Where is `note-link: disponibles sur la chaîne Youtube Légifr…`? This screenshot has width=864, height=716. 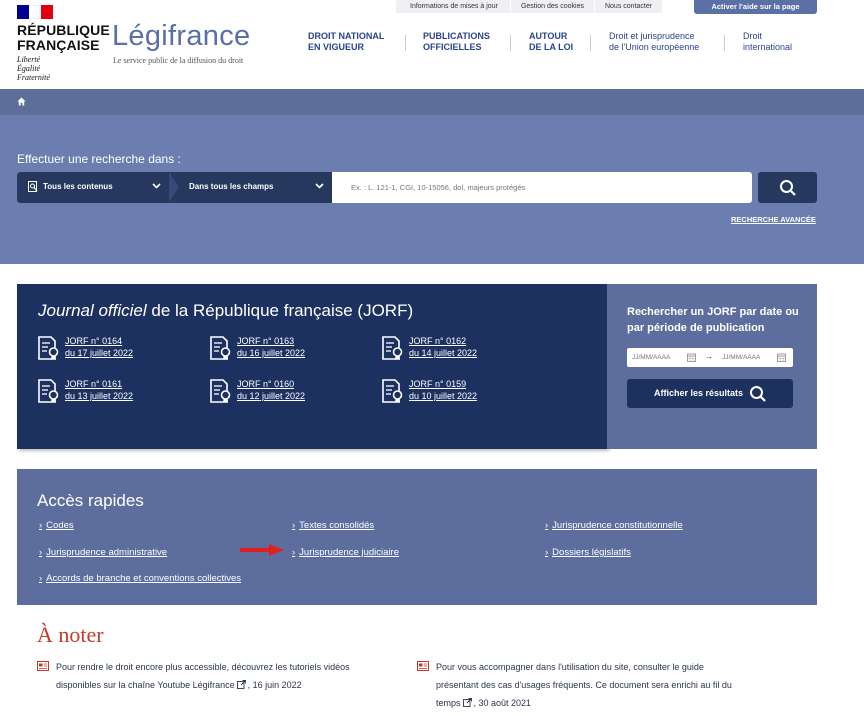 note-link: disponibles sur la chaîne Youtube Légifr… is located at coordinates (145, 685).